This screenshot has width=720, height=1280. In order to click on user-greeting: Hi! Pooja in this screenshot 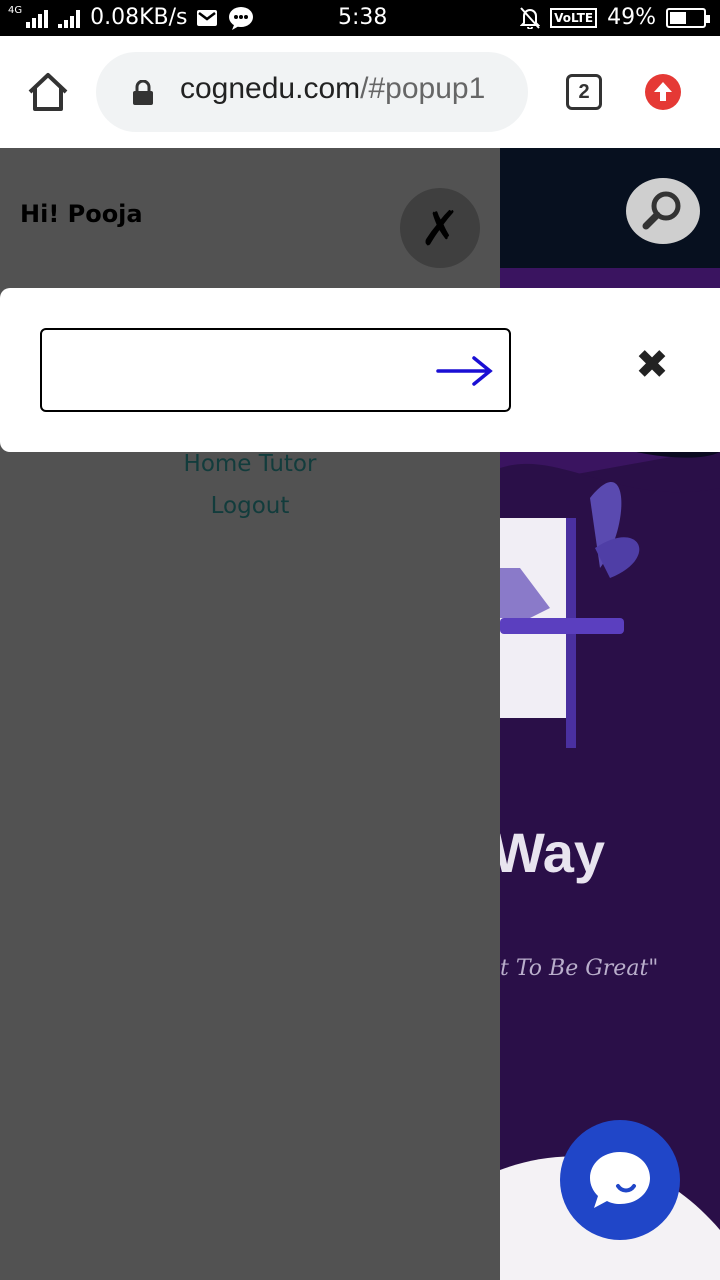, I will do `click(81, 214)`.